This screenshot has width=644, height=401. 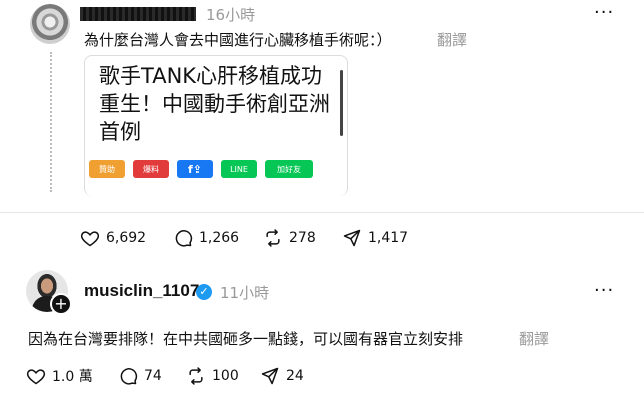 I want to click on plus-icon: +, so click(x=61, y=304).